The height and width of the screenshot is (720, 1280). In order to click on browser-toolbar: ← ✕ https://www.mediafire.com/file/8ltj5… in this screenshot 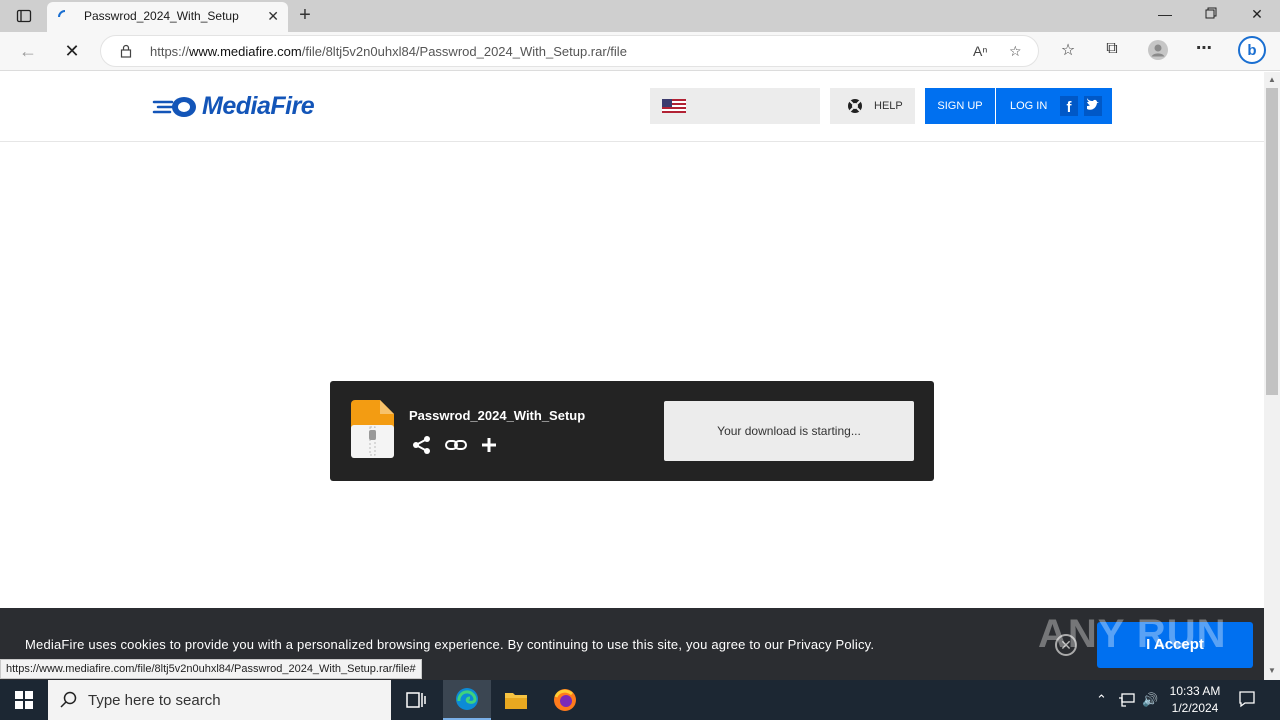, I will do `click(640, 51)`.